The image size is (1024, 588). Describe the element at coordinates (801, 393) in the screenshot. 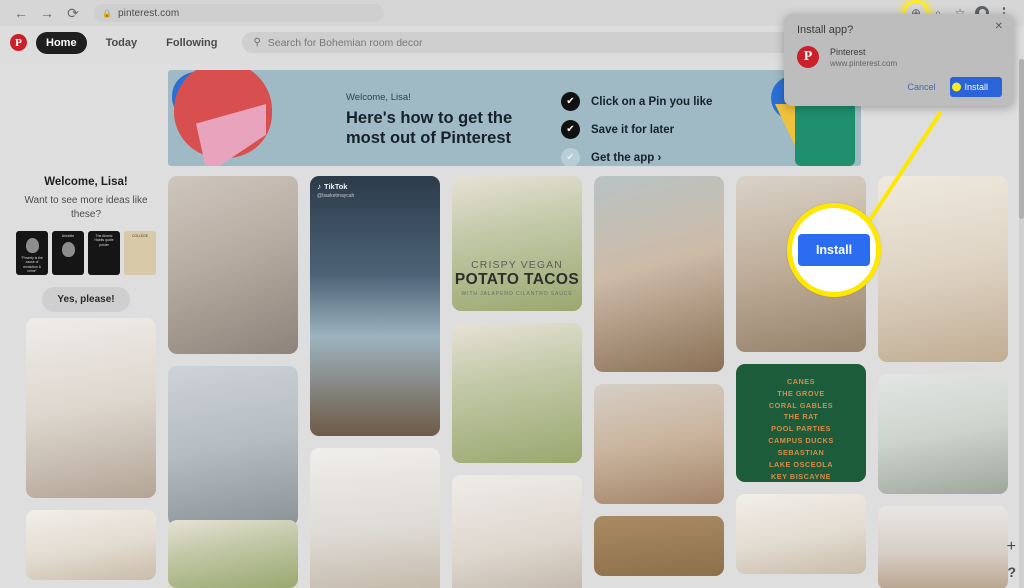

I see `poster-line: THE GROVE` at that location.